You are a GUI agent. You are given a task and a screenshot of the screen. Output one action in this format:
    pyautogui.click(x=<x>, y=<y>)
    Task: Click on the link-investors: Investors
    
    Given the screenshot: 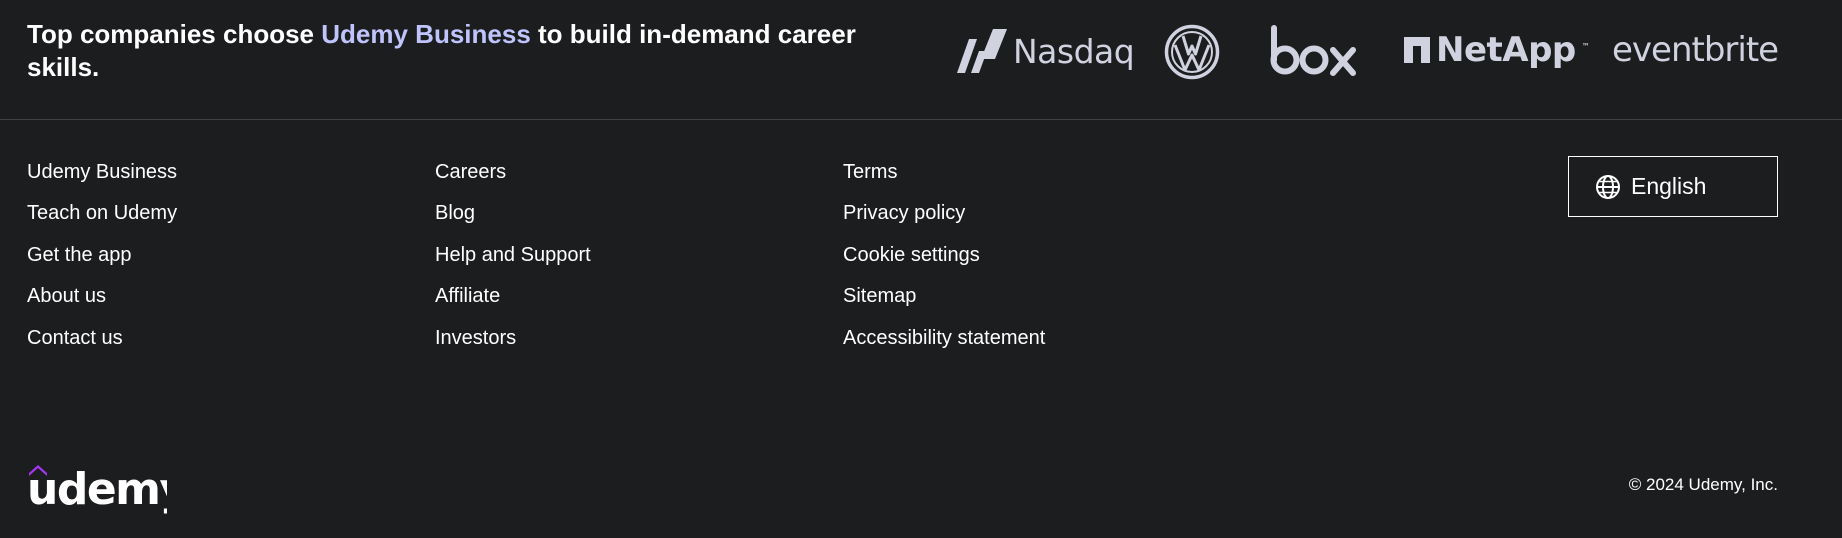 What is the action you would take?
    pyautogui.click(x=625, y=338)
    